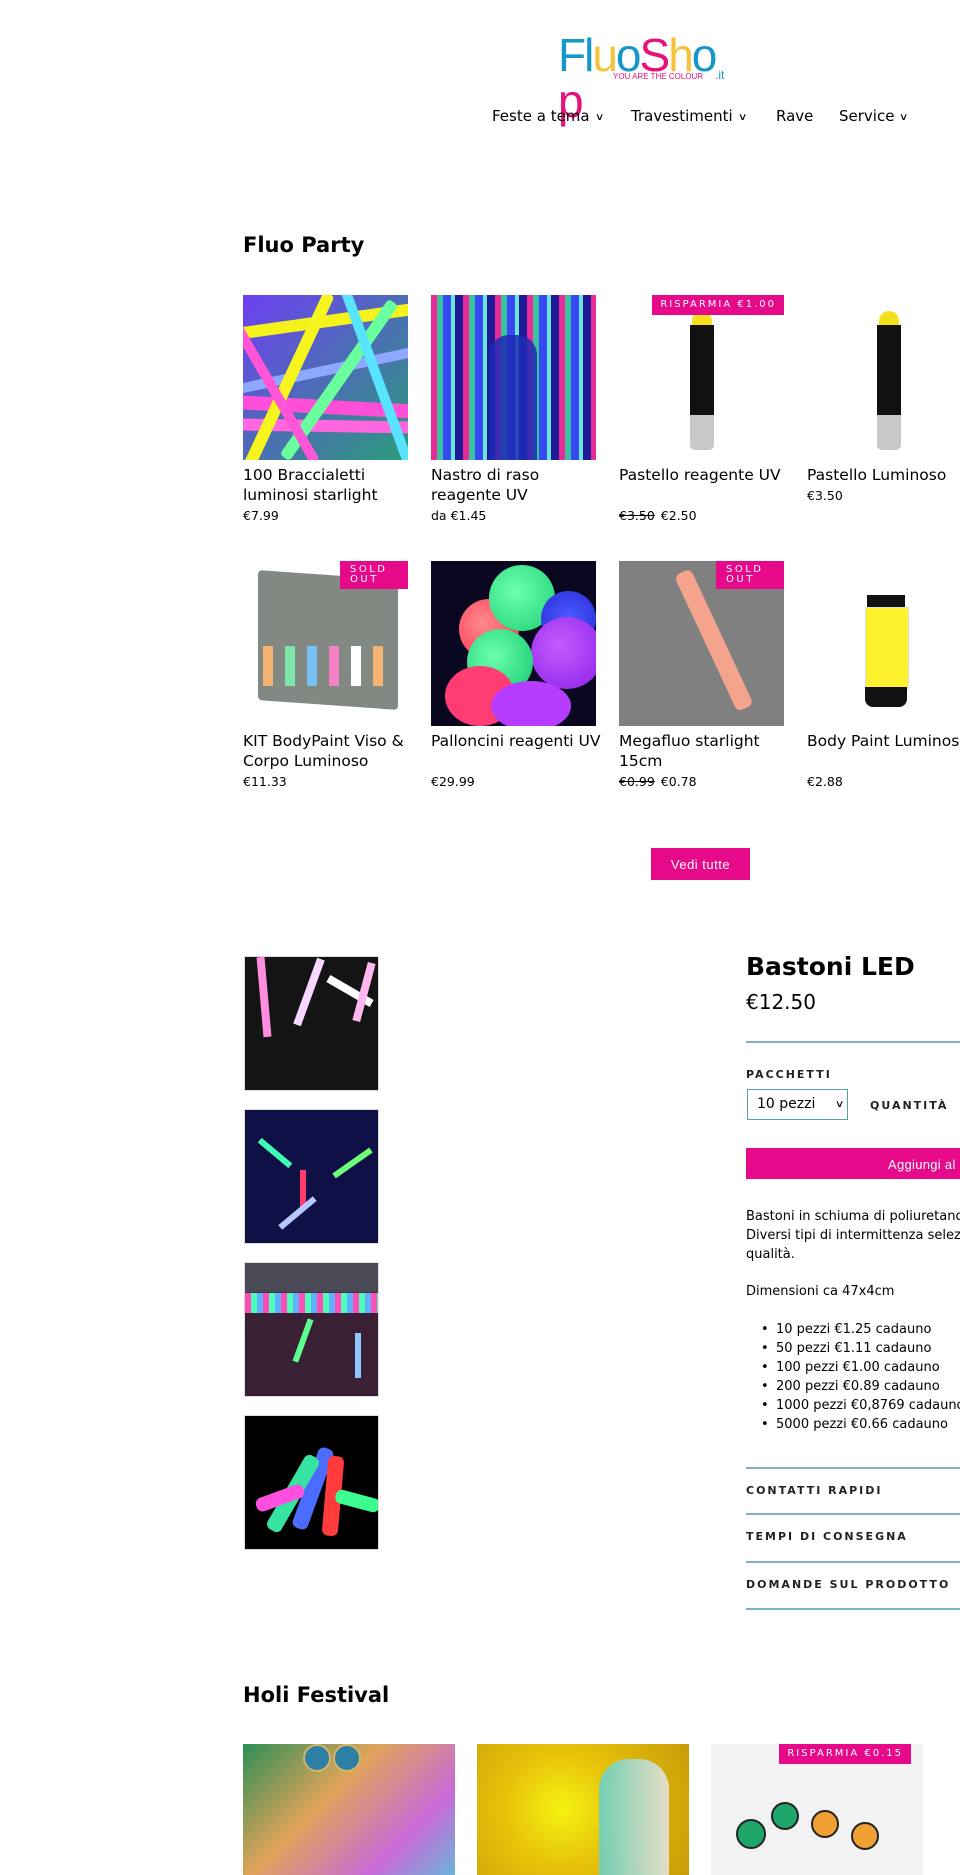 This screenshot has height=1875, width=960. Describe the element at coordinates (877, 475) in the screenshot. I see `product-title: Pastello Luminoso` at that location.